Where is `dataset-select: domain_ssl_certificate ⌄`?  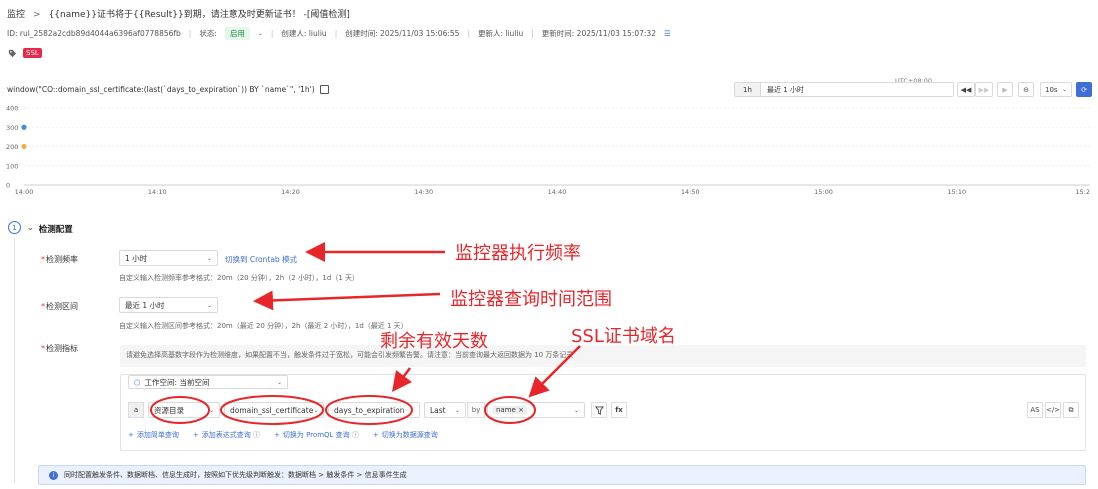 dataset-select: domain_ssl_certificate ⌄ is located at coordinates (274, 410).